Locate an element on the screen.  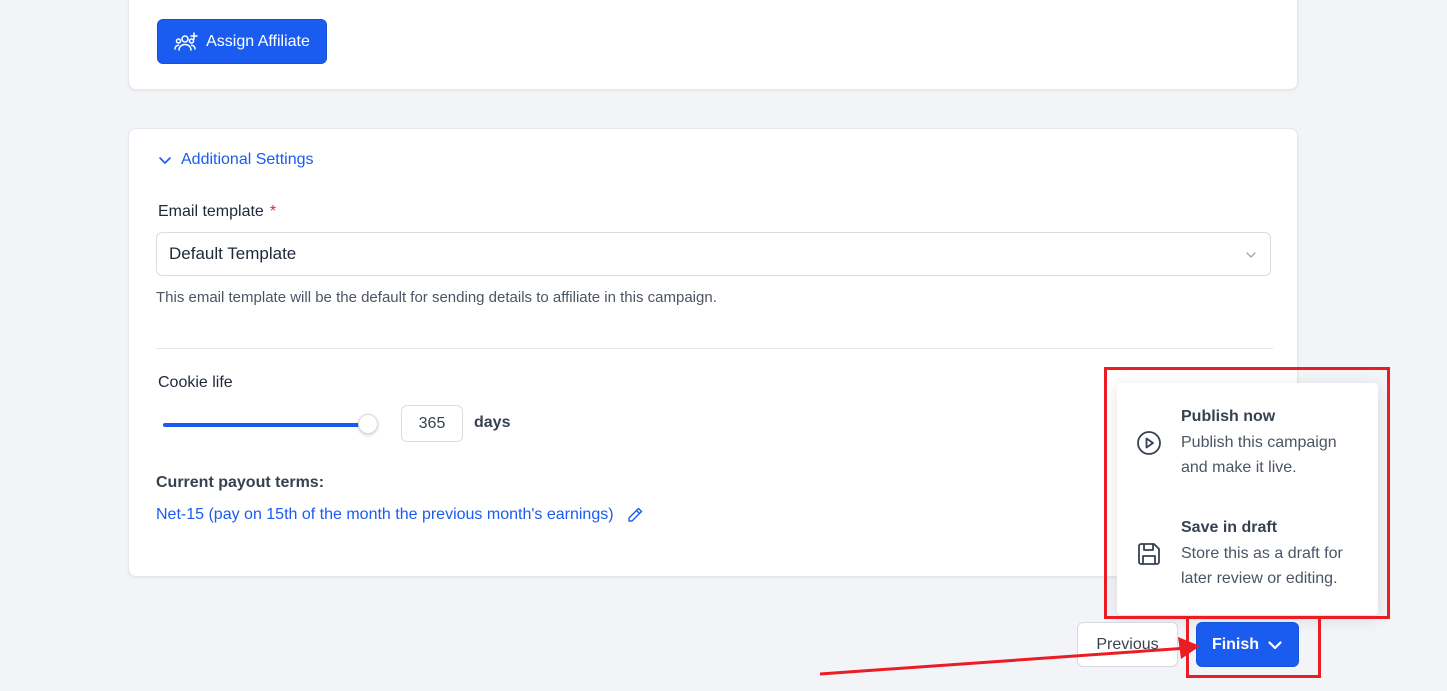
divider is located at coordinates (714, 348).